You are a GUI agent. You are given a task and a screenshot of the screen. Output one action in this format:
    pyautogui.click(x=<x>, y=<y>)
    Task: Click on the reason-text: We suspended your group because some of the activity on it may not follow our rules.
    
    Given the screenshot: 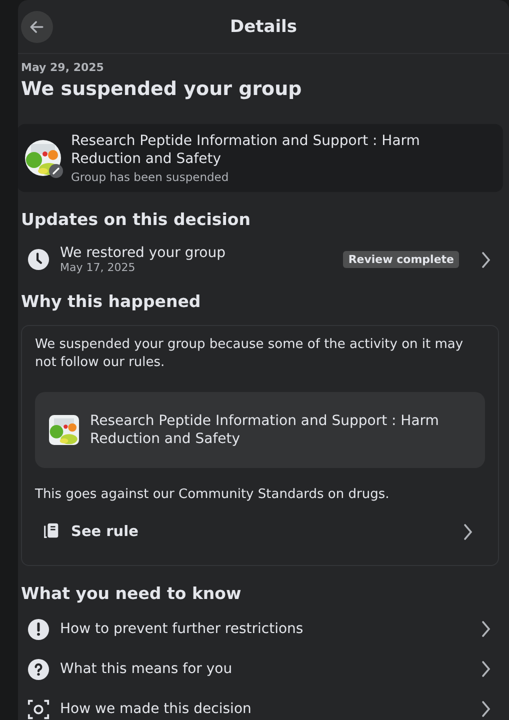 What is the action you would take?
    pyautogui.click(x=249, y=354)
    